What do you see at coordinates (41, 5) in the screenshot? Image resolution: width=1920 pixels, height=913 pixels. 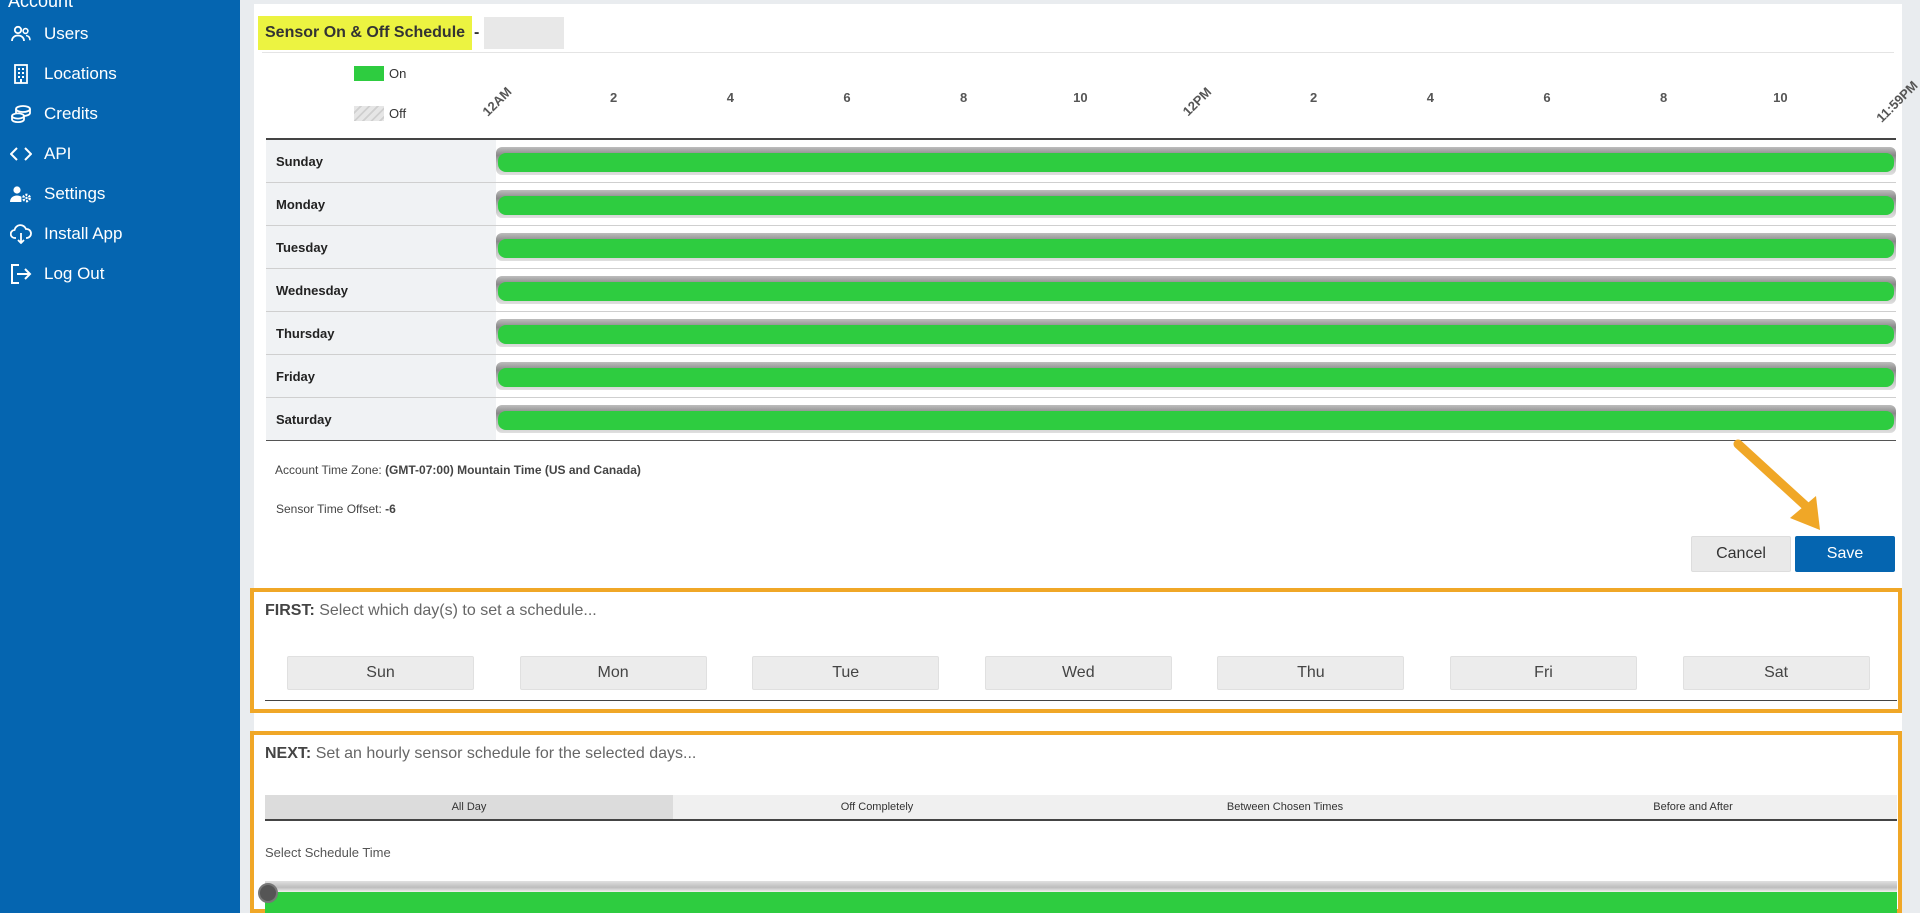 I see `sidebar-heading: Account` at bounding box center [41, 5].